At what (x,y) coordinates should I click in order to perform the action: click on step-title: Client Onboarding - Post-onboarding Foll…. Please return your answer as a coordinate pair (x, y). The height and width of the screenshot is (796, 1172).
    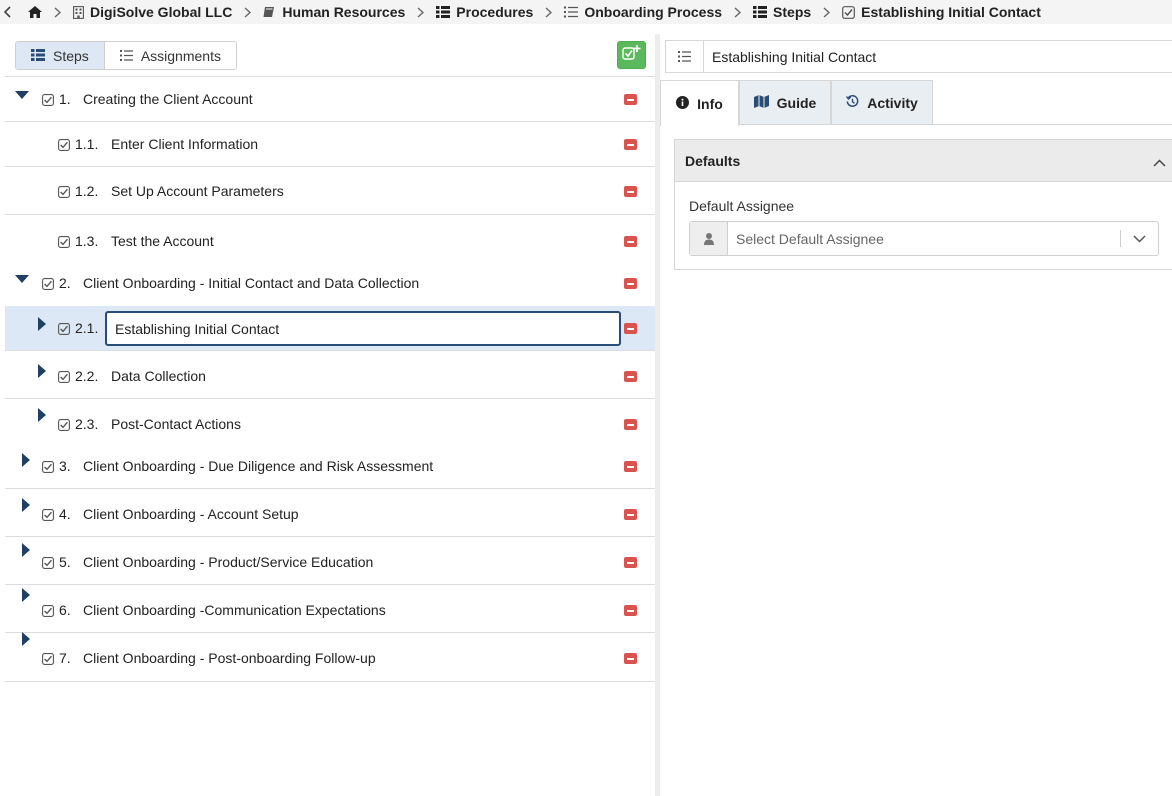
    Looking at the image, I should click on (229, 658).